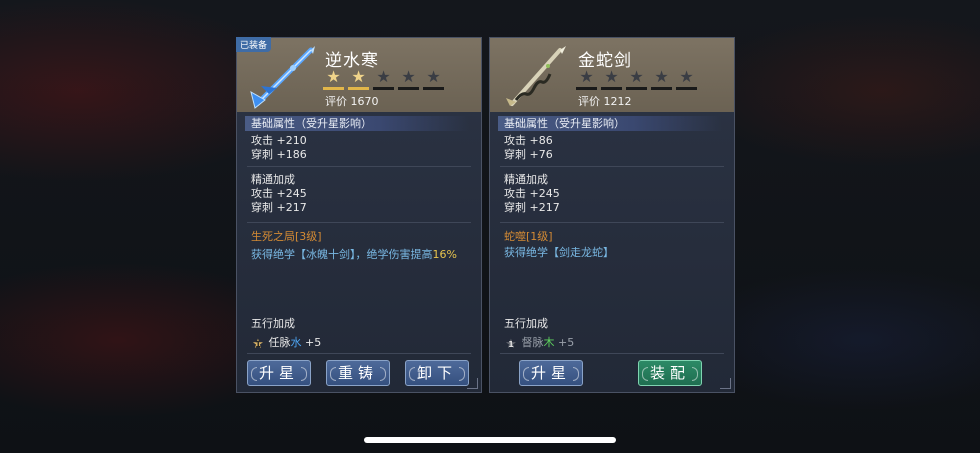  Describe the element at coordinates (559, 252) in the screenshot. I see `skill-description: 获得绝学【剑走龙蛇】` at that location.